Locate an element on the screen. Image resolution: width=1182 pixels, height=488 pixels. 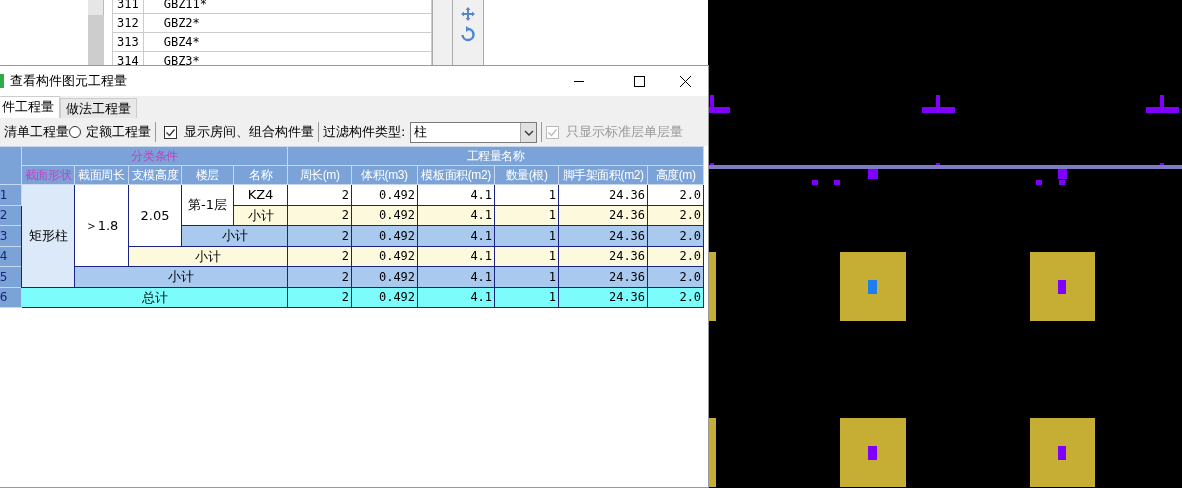
tab: 件工程量 is located at coordinates (30, 107).